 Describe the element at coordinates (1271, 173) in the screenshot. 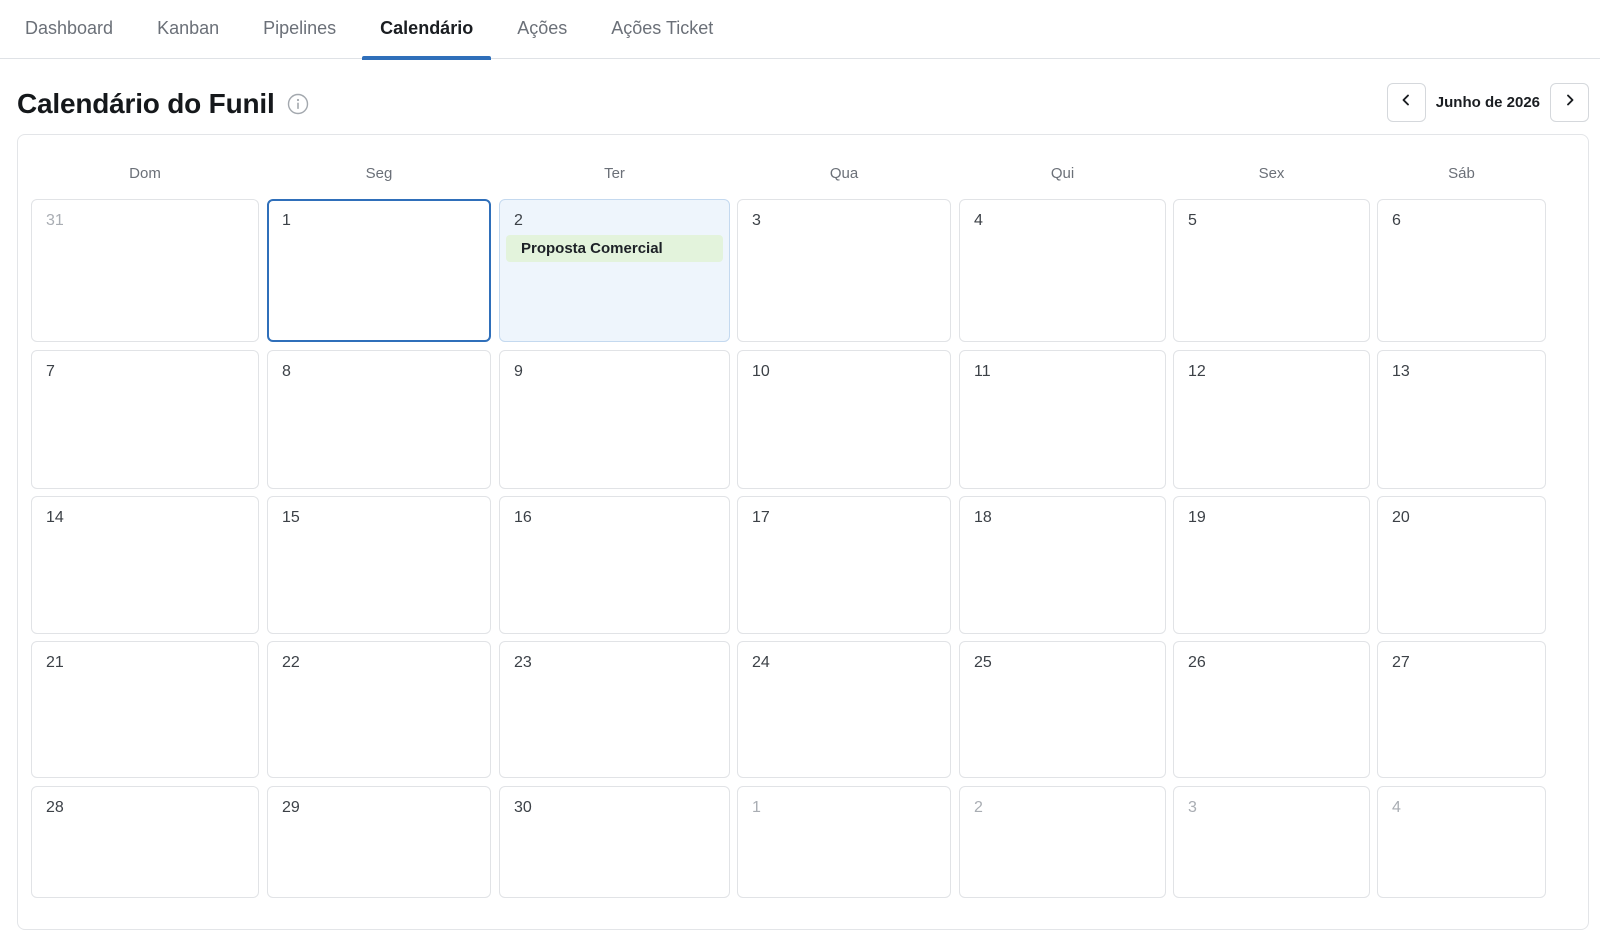

I see `weekday-header: Sex` at that location.